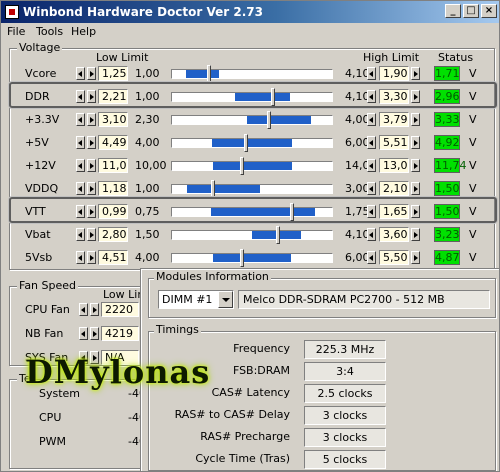 Image resolution: width=500 pixels, height=472 pixels. Describe the element at coordinates (12, 12) in the screenshot. I see `app-icon` at that location.